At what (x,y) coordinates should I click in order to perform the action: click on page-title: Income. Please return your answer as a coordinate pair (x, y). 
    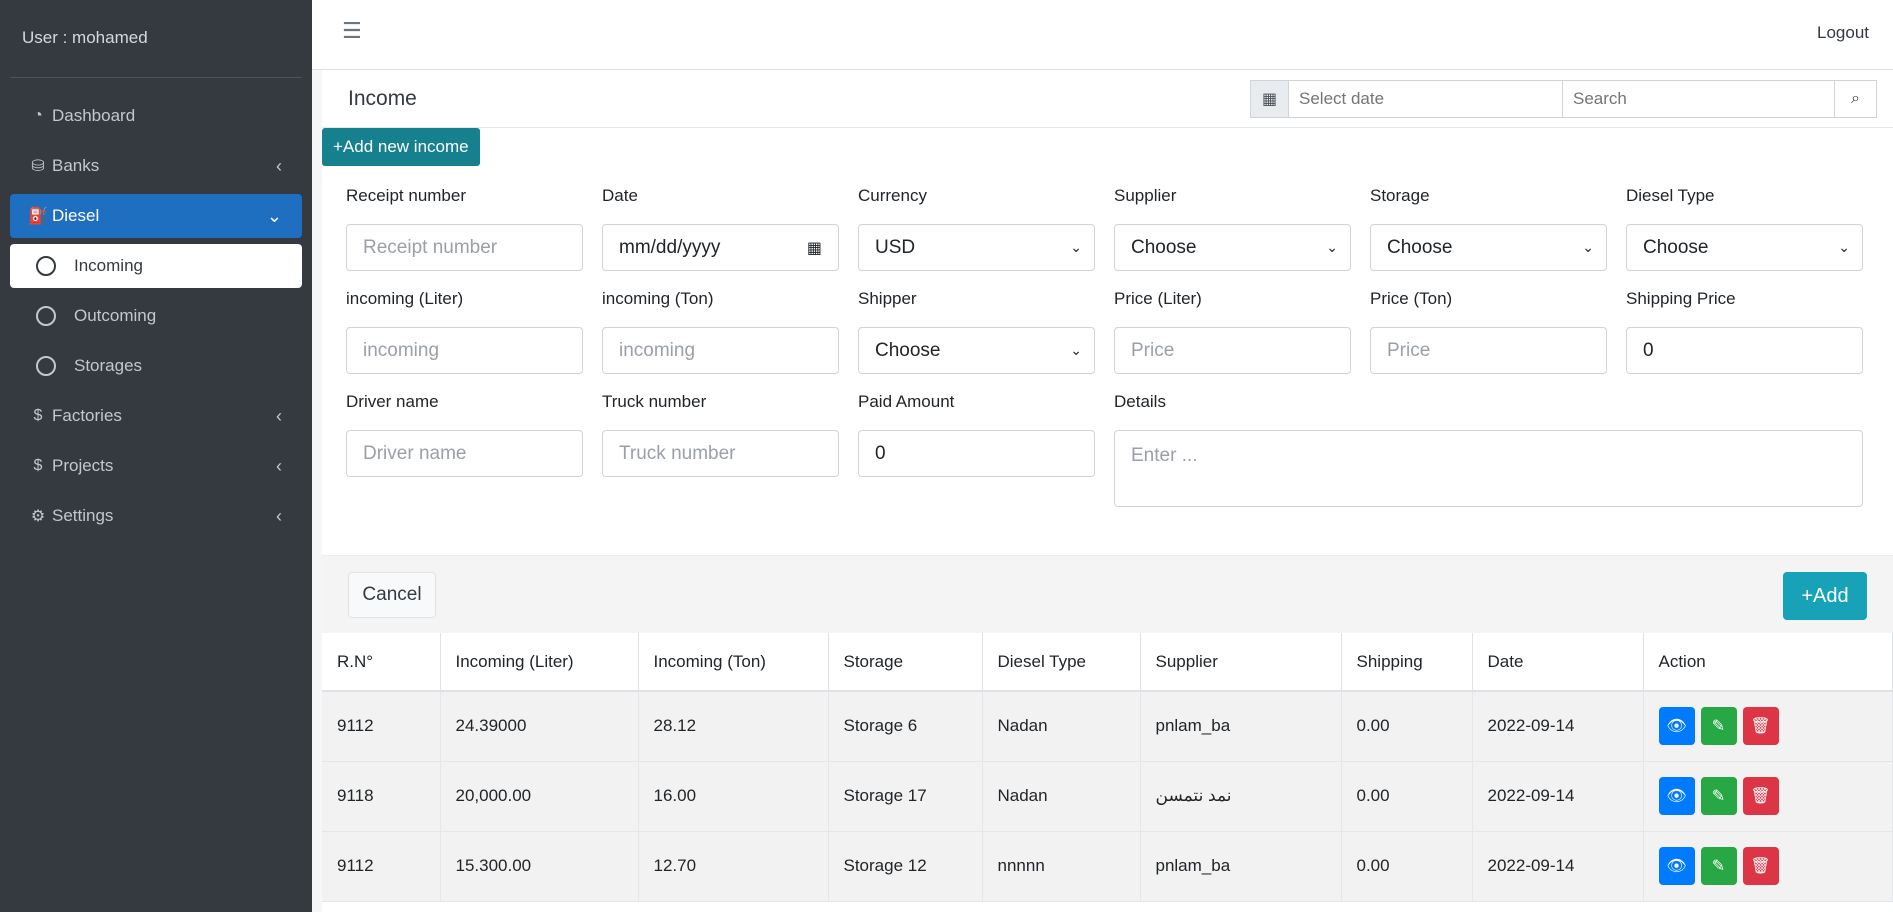
    Looking at the image, I should click on (382, 98).